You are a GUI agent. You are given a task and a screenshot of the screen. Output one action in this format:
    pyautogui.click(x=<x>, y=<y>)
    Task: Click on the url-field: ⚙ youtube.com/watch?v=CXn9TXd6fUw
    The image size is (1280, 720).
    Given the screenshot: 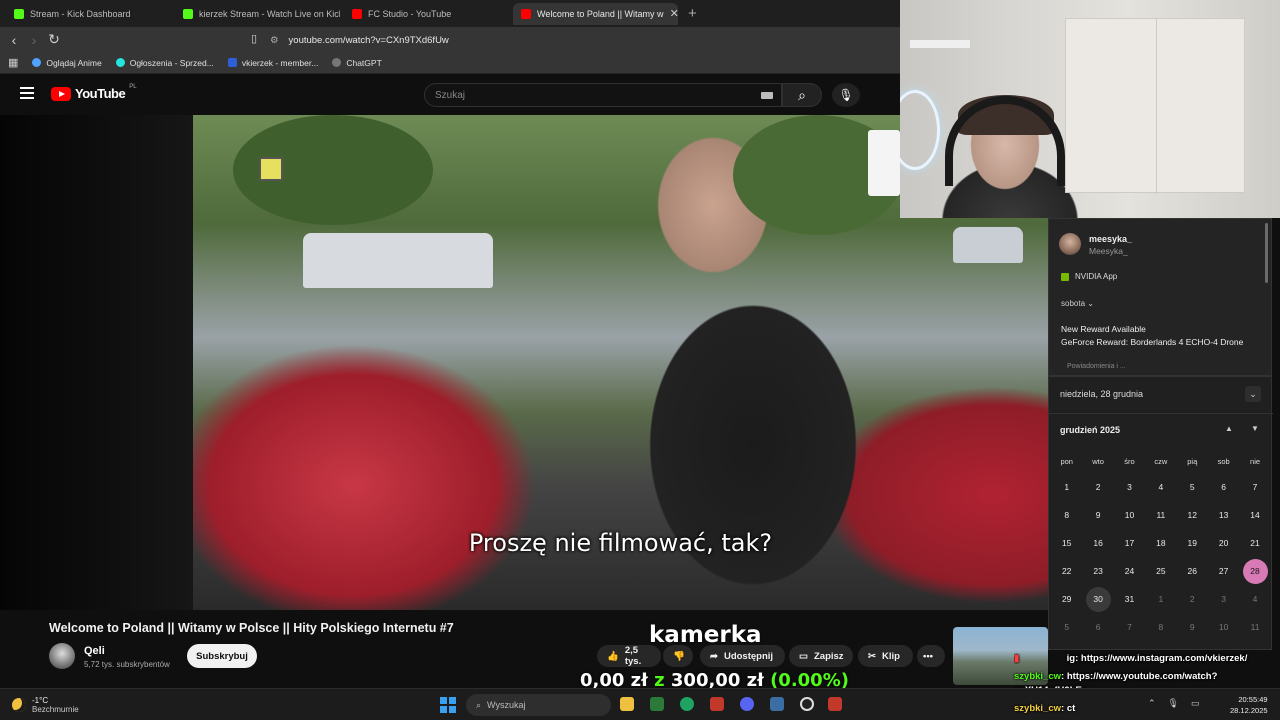 What is the action you would take?
    pyautogui.click(x=359, y=40)
    